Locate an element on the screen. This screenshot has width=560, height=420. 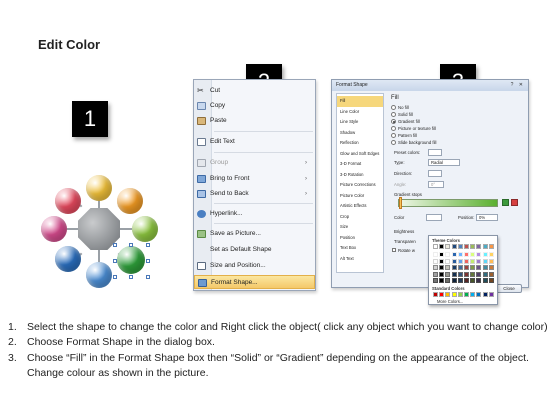
radio-solid-fill is located at coordinates (393, 114).